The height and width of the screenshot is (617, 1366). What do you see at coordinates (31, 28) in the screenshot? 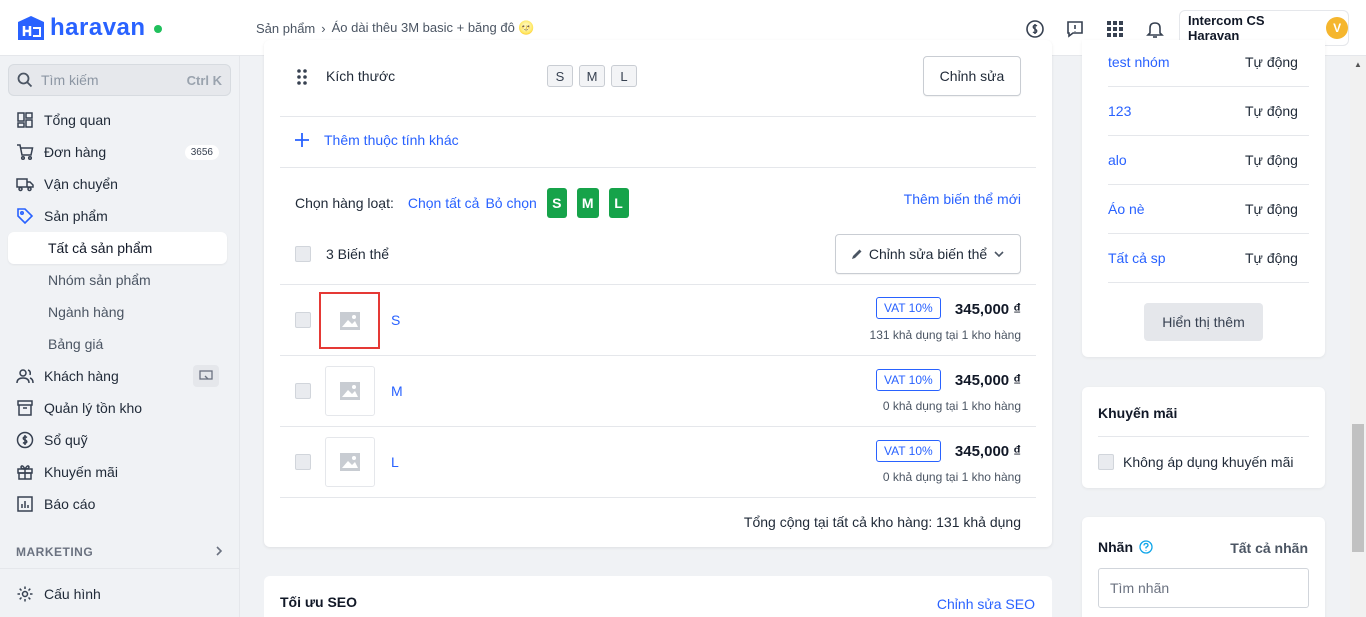
I see `haravan-logo-icon` at bounding box center [31, 28].